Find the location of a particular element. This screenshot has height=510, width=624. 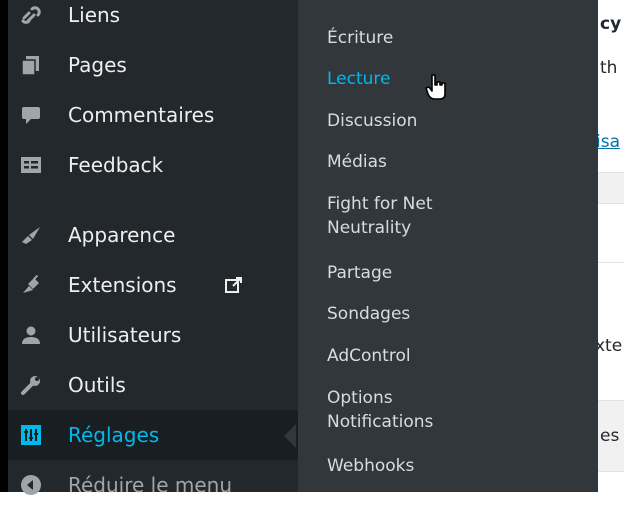

sidebar-item-label: Feedback is located at coordinates (116, 165).